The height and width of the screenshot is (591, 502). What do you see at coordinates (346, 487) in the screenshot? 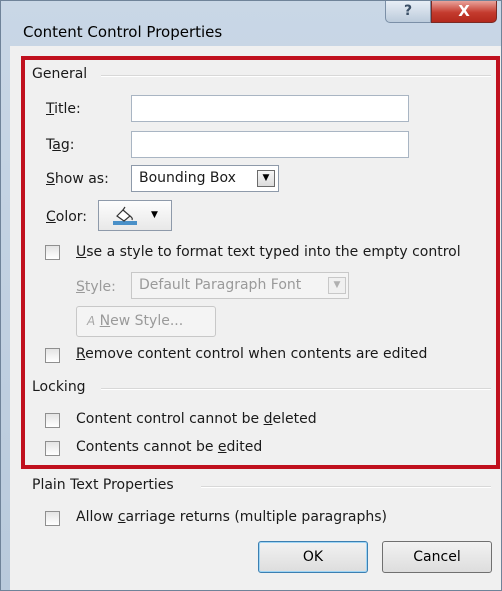
I see `plain-text-group-divider` at bounding box center [346, 487].